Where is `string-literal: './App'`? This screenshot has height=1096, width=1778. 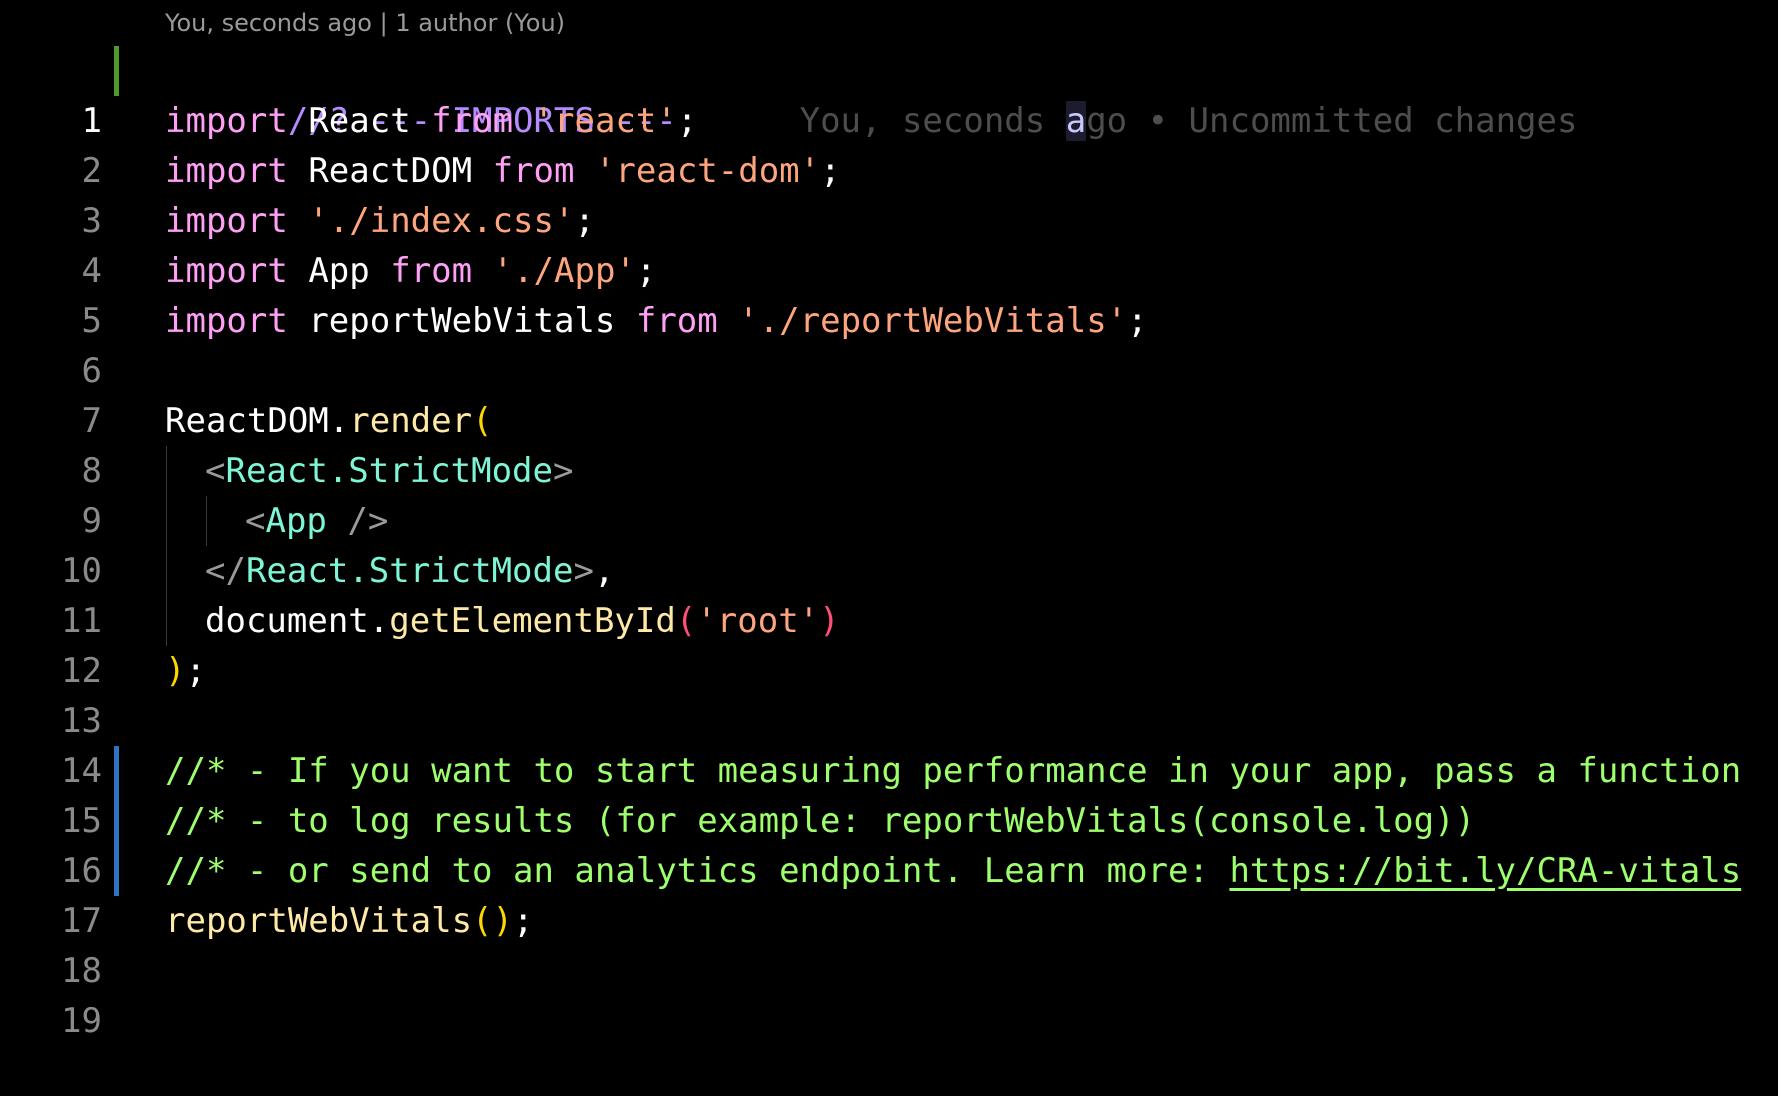
string-literal: './App' is located at coordinates (564, 271).